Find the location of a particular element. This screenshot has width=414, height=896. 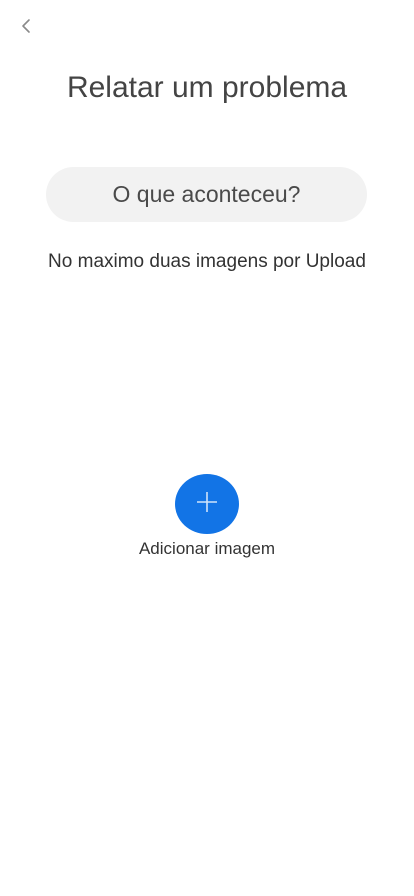

add-image-button is located at coordinates (207, 504).